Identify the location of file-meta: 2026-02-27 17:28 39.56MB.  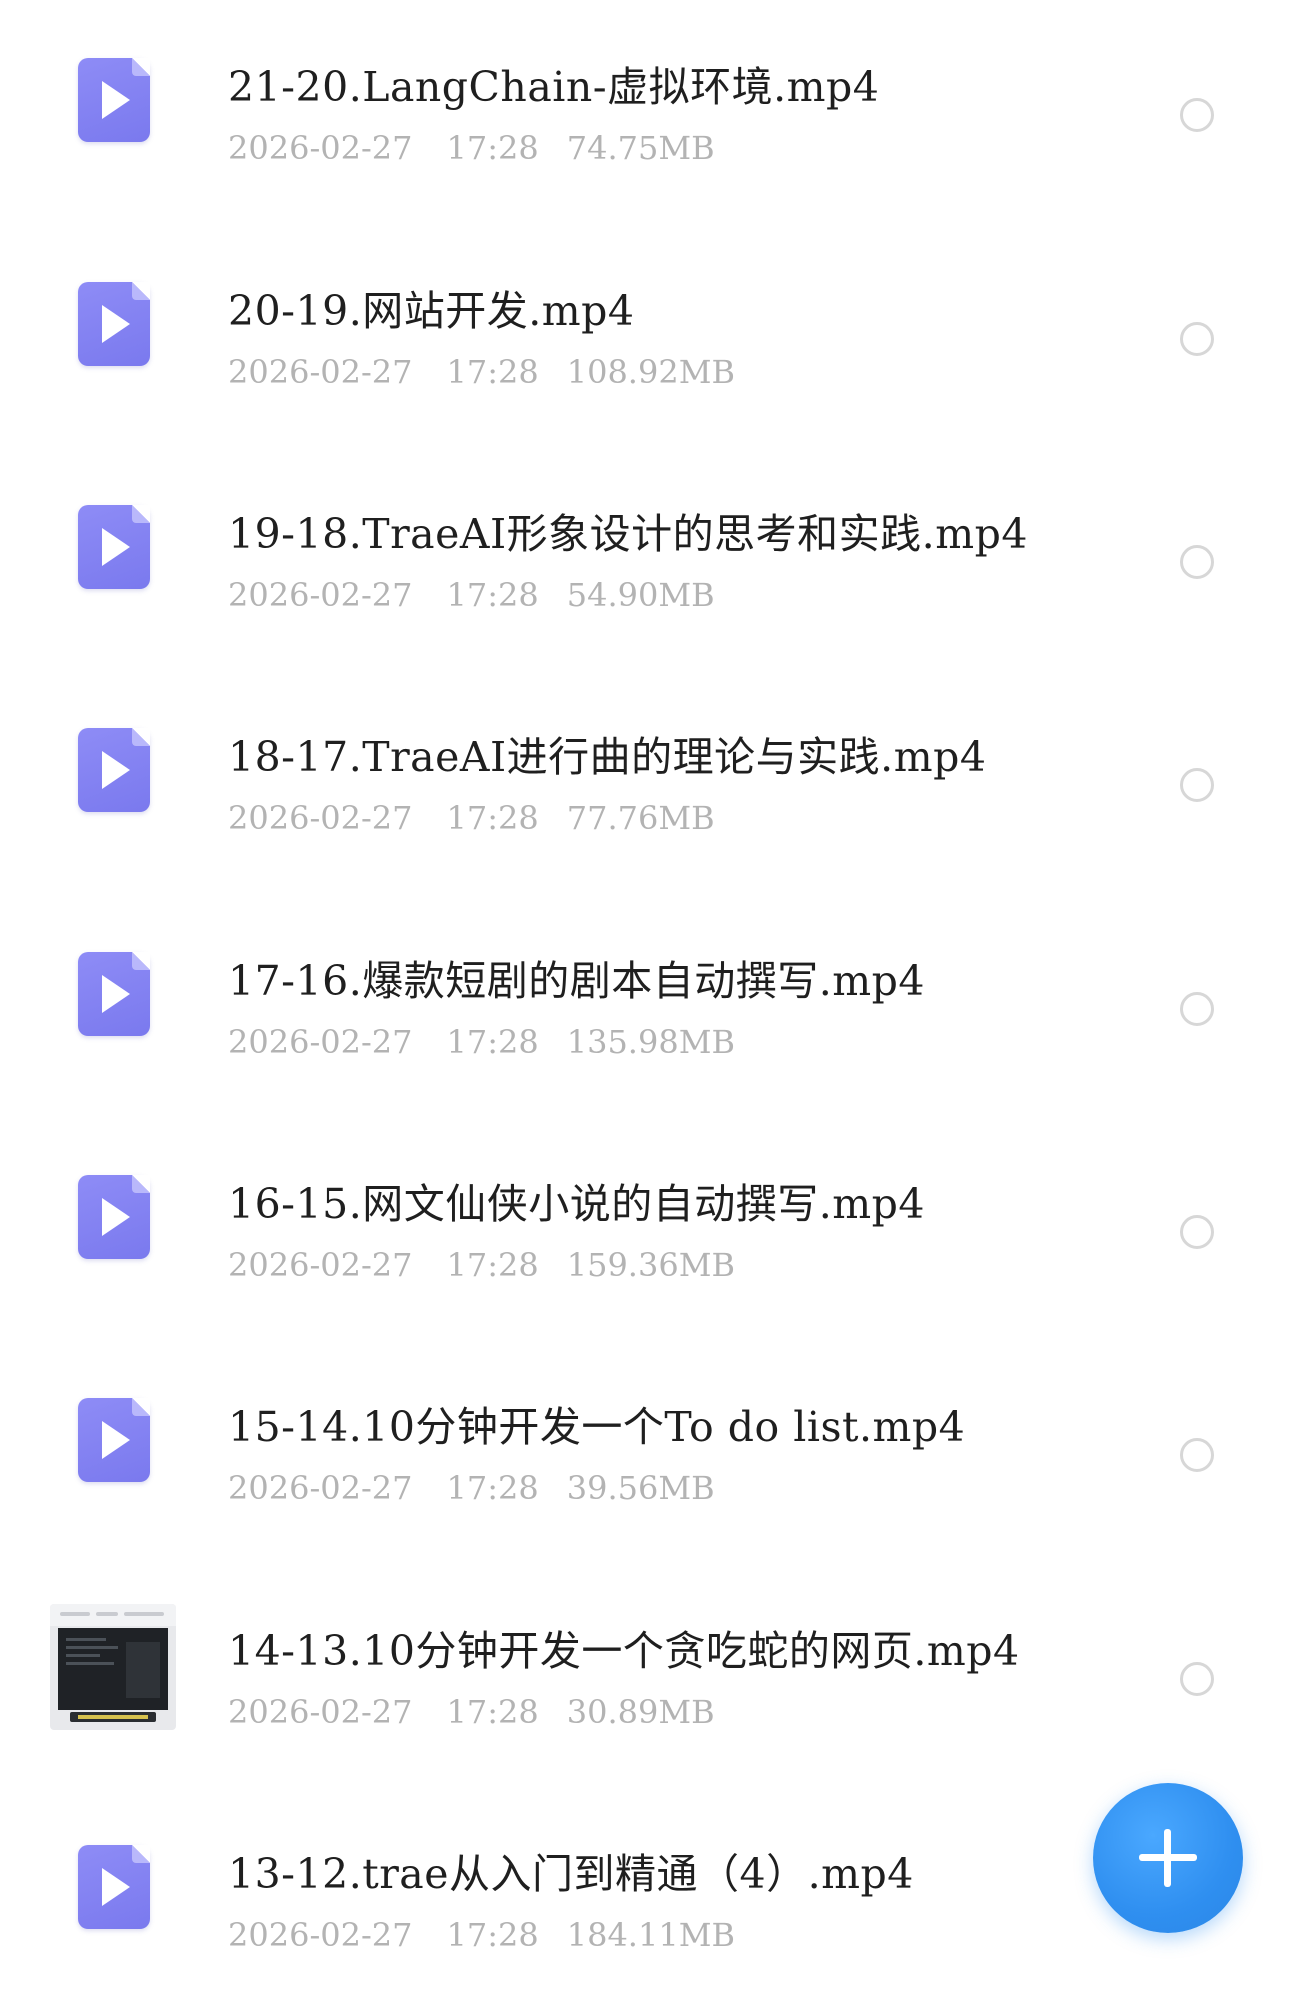
(471, 1488).